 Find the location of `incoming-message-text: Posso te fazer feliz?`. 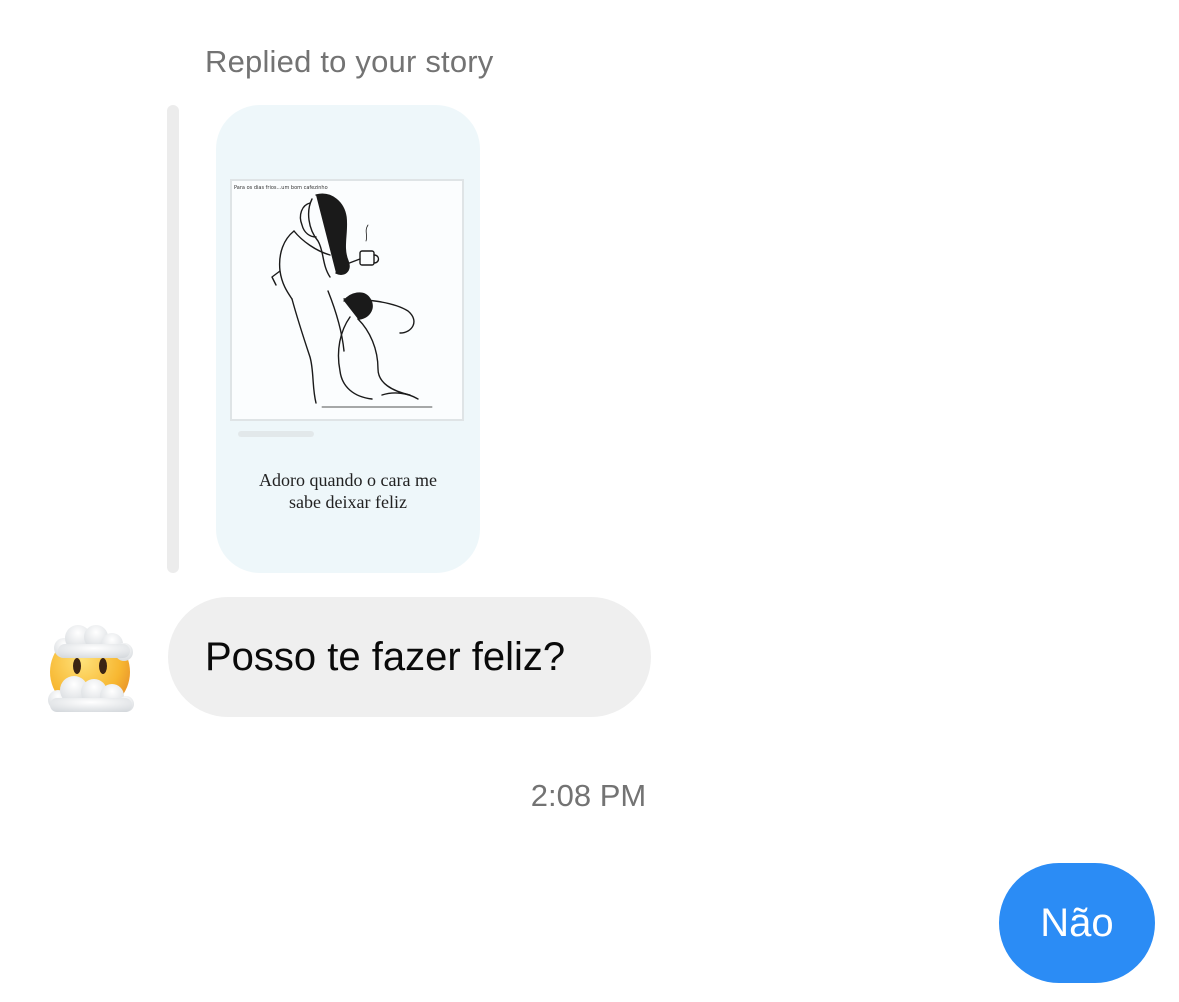

incoming-message-text: Posso te fazer feliz? is located at coordinates (385, 656).